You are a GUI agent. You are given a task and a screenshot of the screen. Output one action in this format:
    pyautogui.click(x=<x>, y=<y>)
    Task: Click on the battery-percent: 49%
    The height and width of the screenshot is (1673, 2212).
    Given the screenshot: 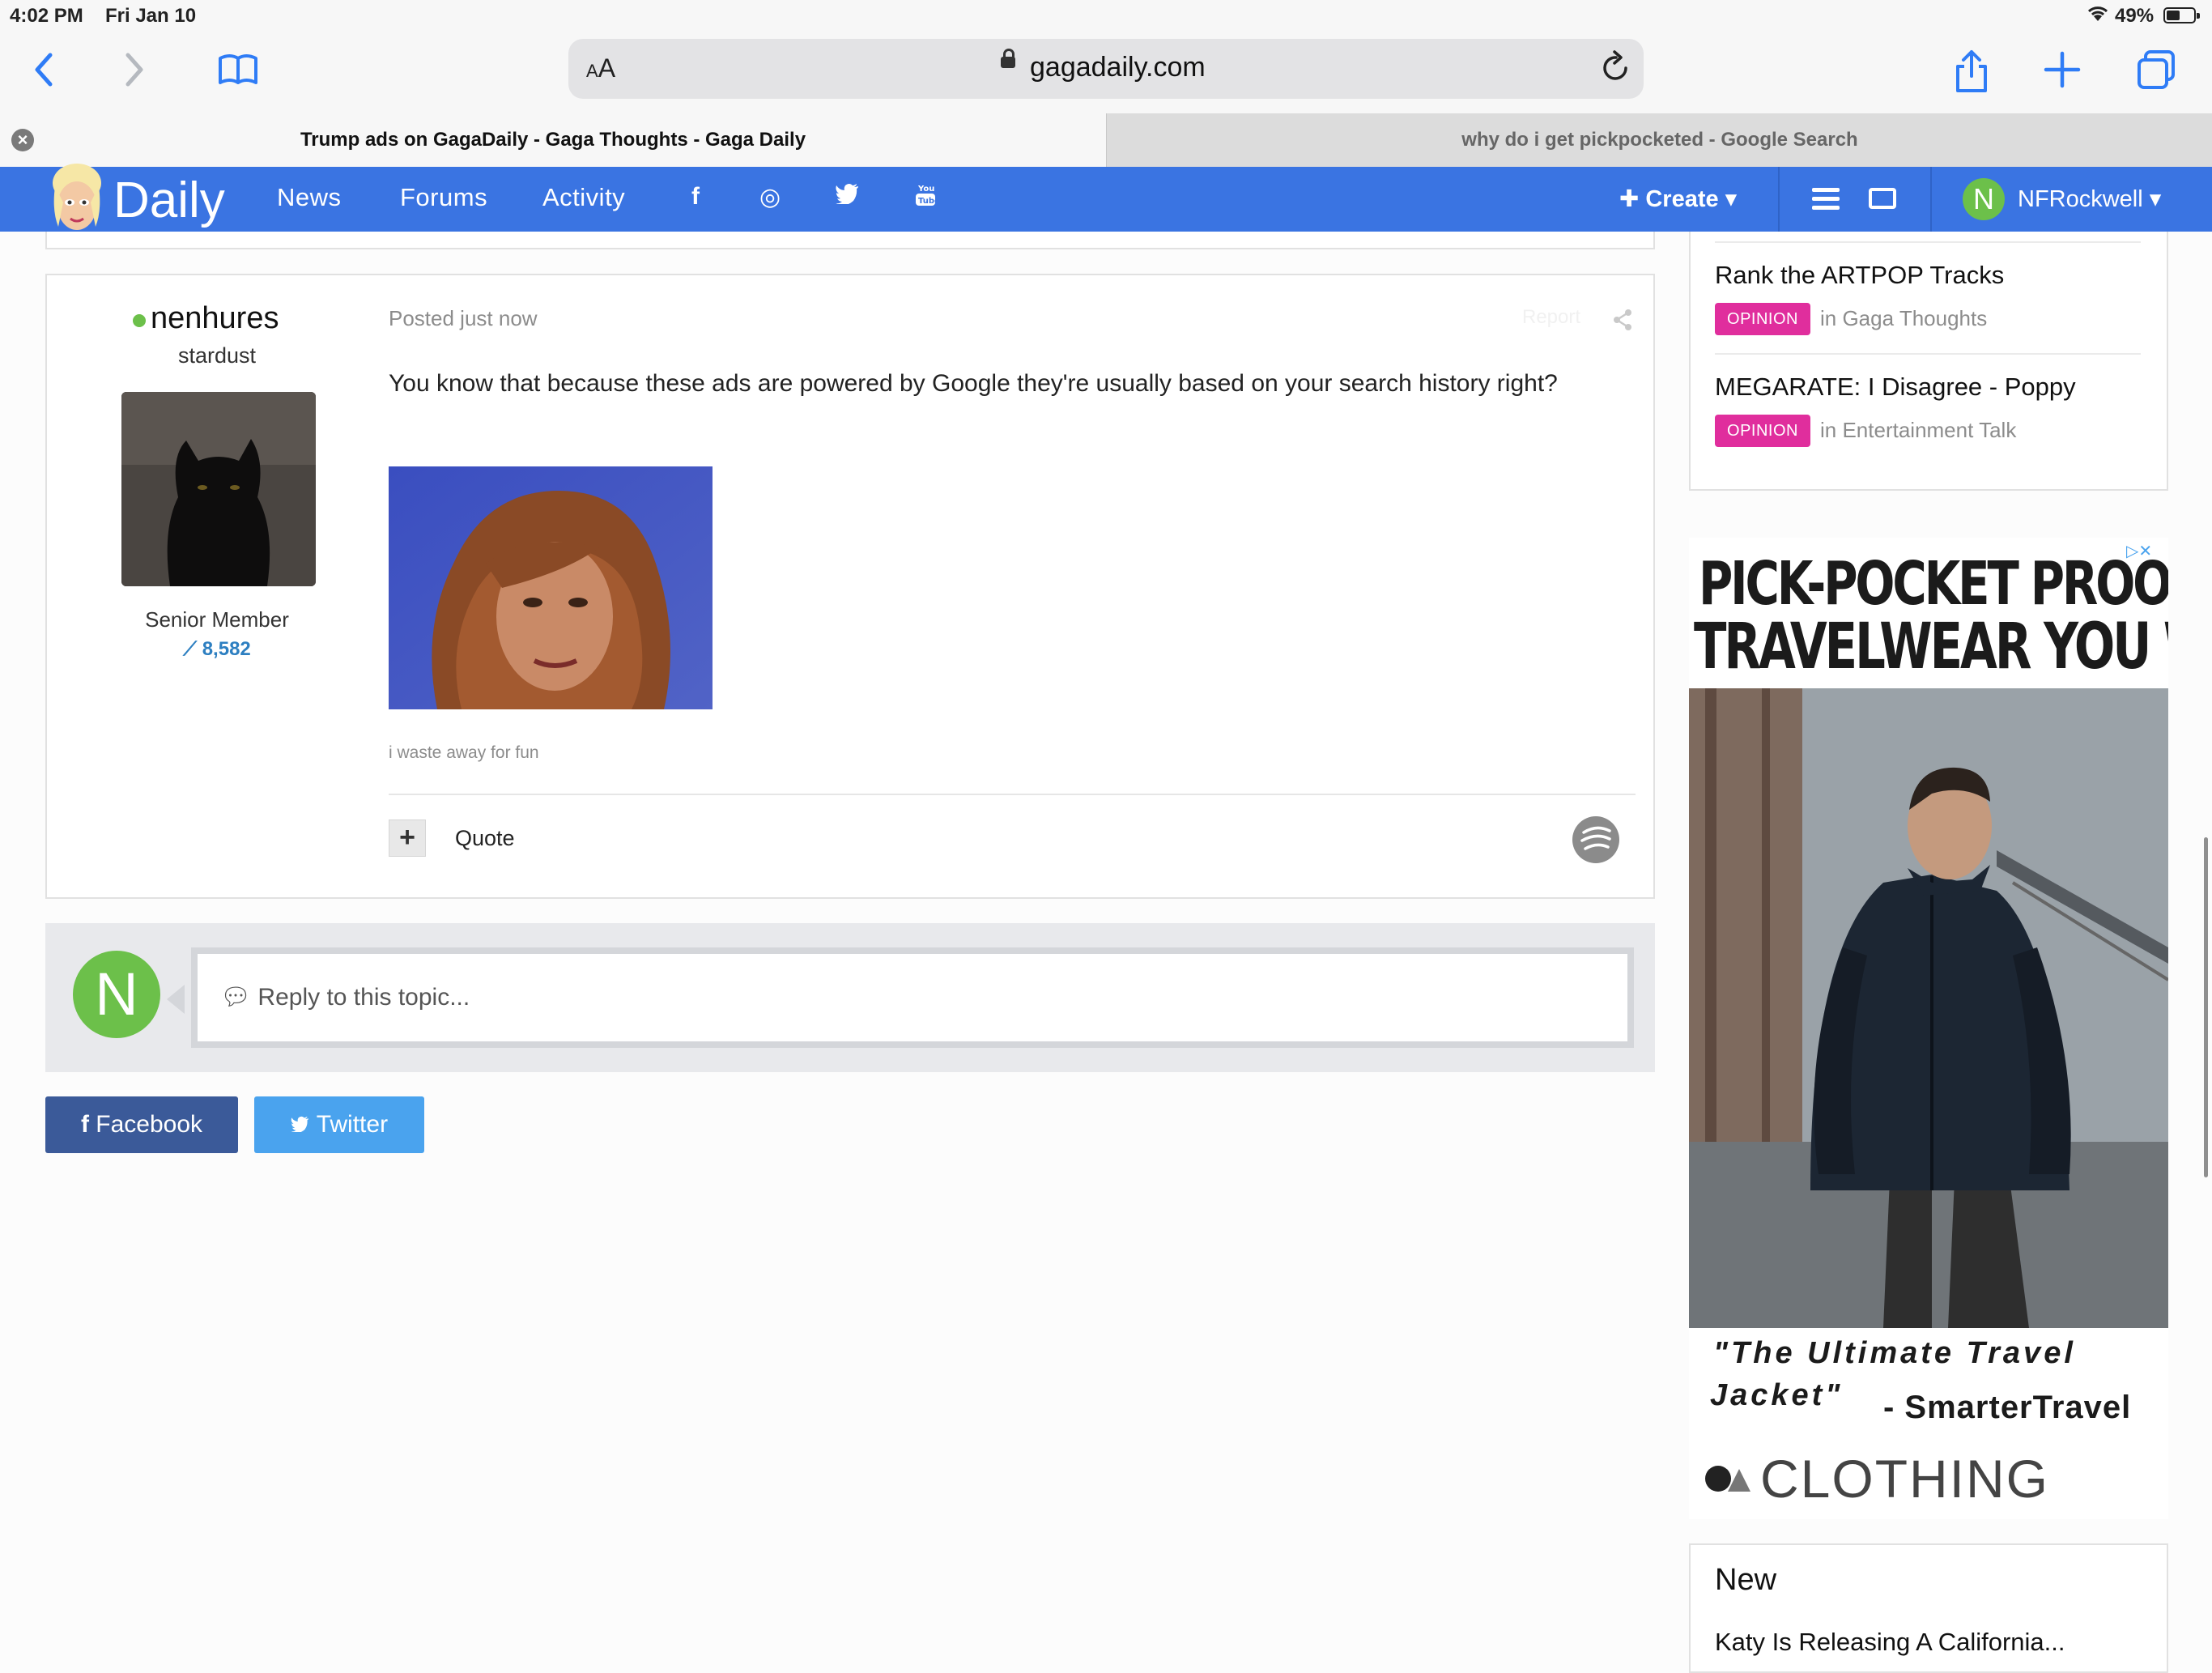 What is the action you would take?
    pyautogui.click(x=2135, y=16)
    